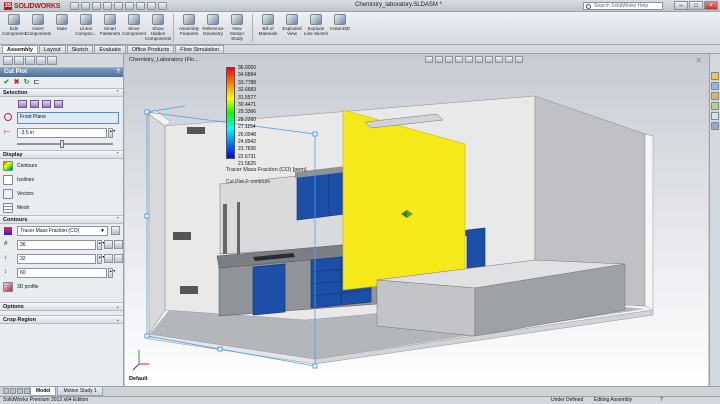 The height and width of the screenshot is (404, 720). I want to click on view-palette-icon, so click(715, 106).